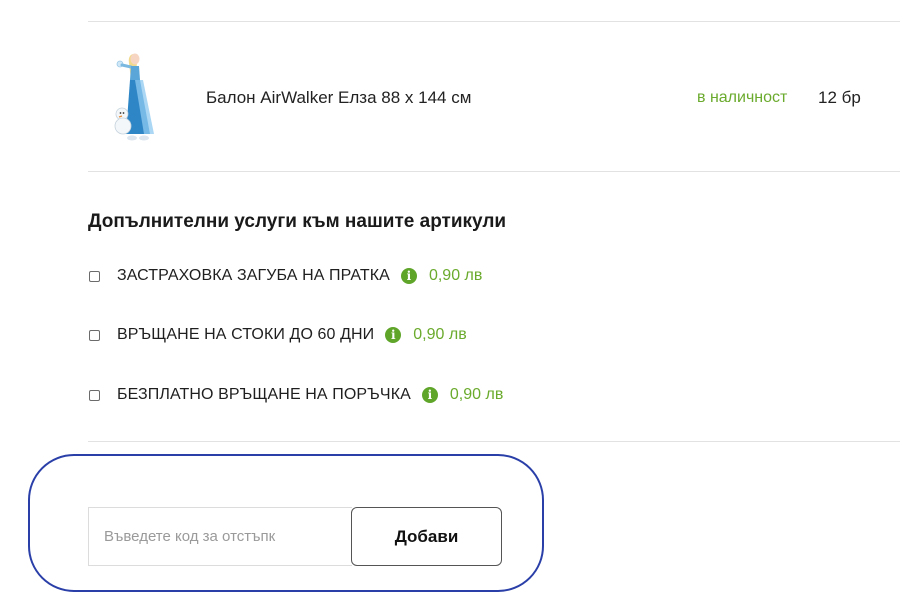 Image resolution: width=900 pixels, height=596 pixels. Describe the element at coordinates (297, 221) in the screenshot. I see `services-heading: Допълнителни услуги към нашите артикули` at that location.